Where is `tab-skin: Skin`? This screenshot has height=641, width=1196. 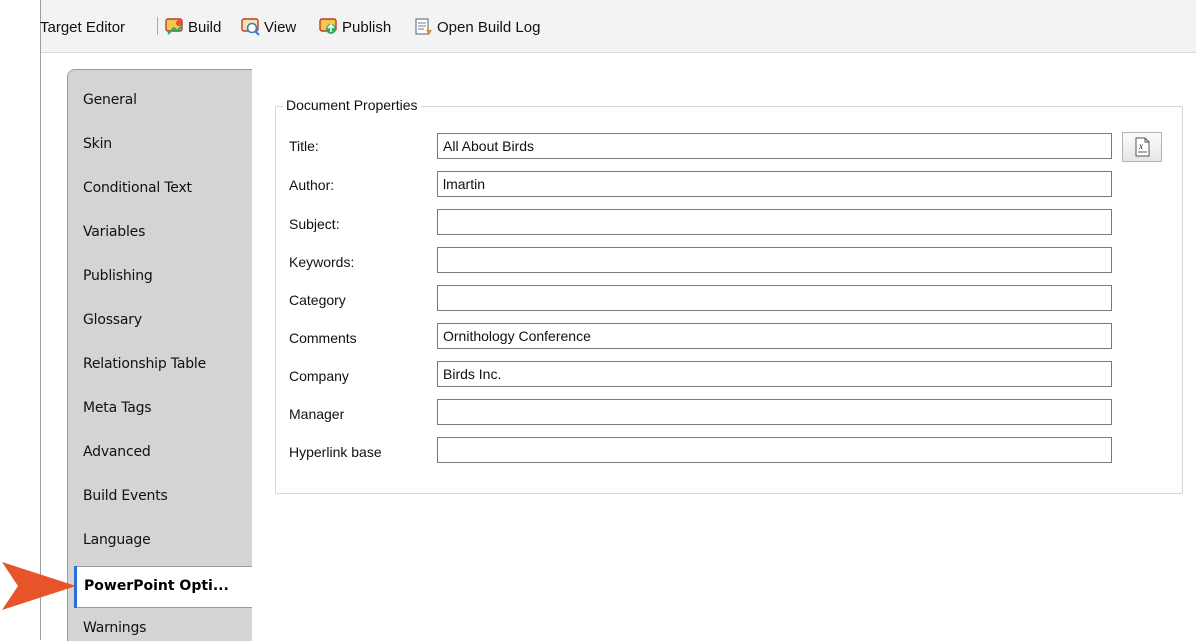 tab-skin: Skin is located at coordinates (168, 146).